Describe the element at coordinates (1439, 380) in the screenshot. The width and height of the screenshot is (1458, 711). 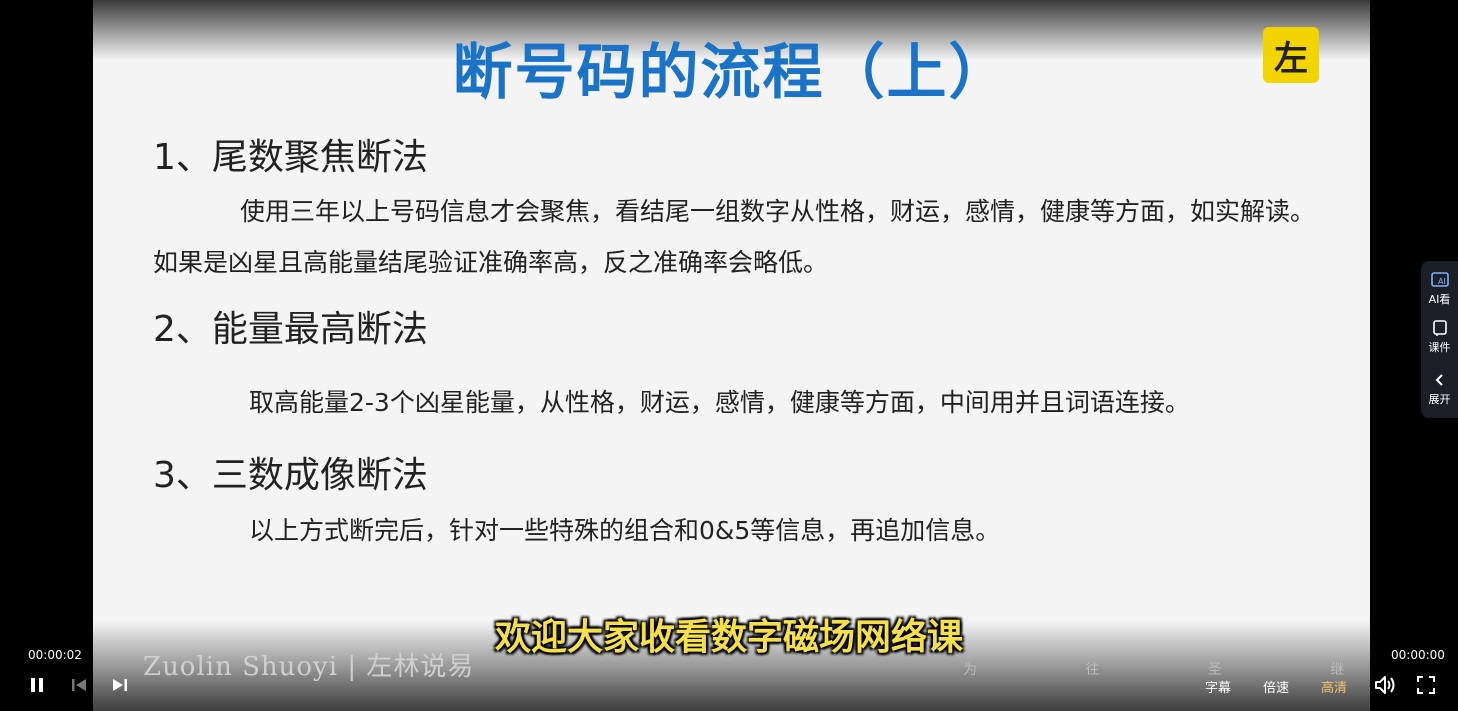
I see `chevron-left-icon` at that location.